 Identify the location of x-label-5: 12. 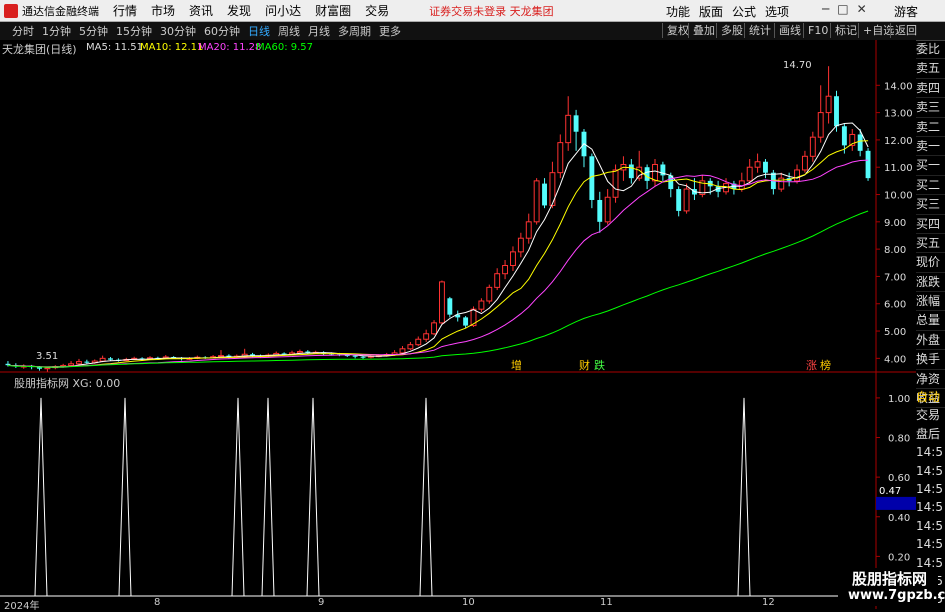
(768, 602).